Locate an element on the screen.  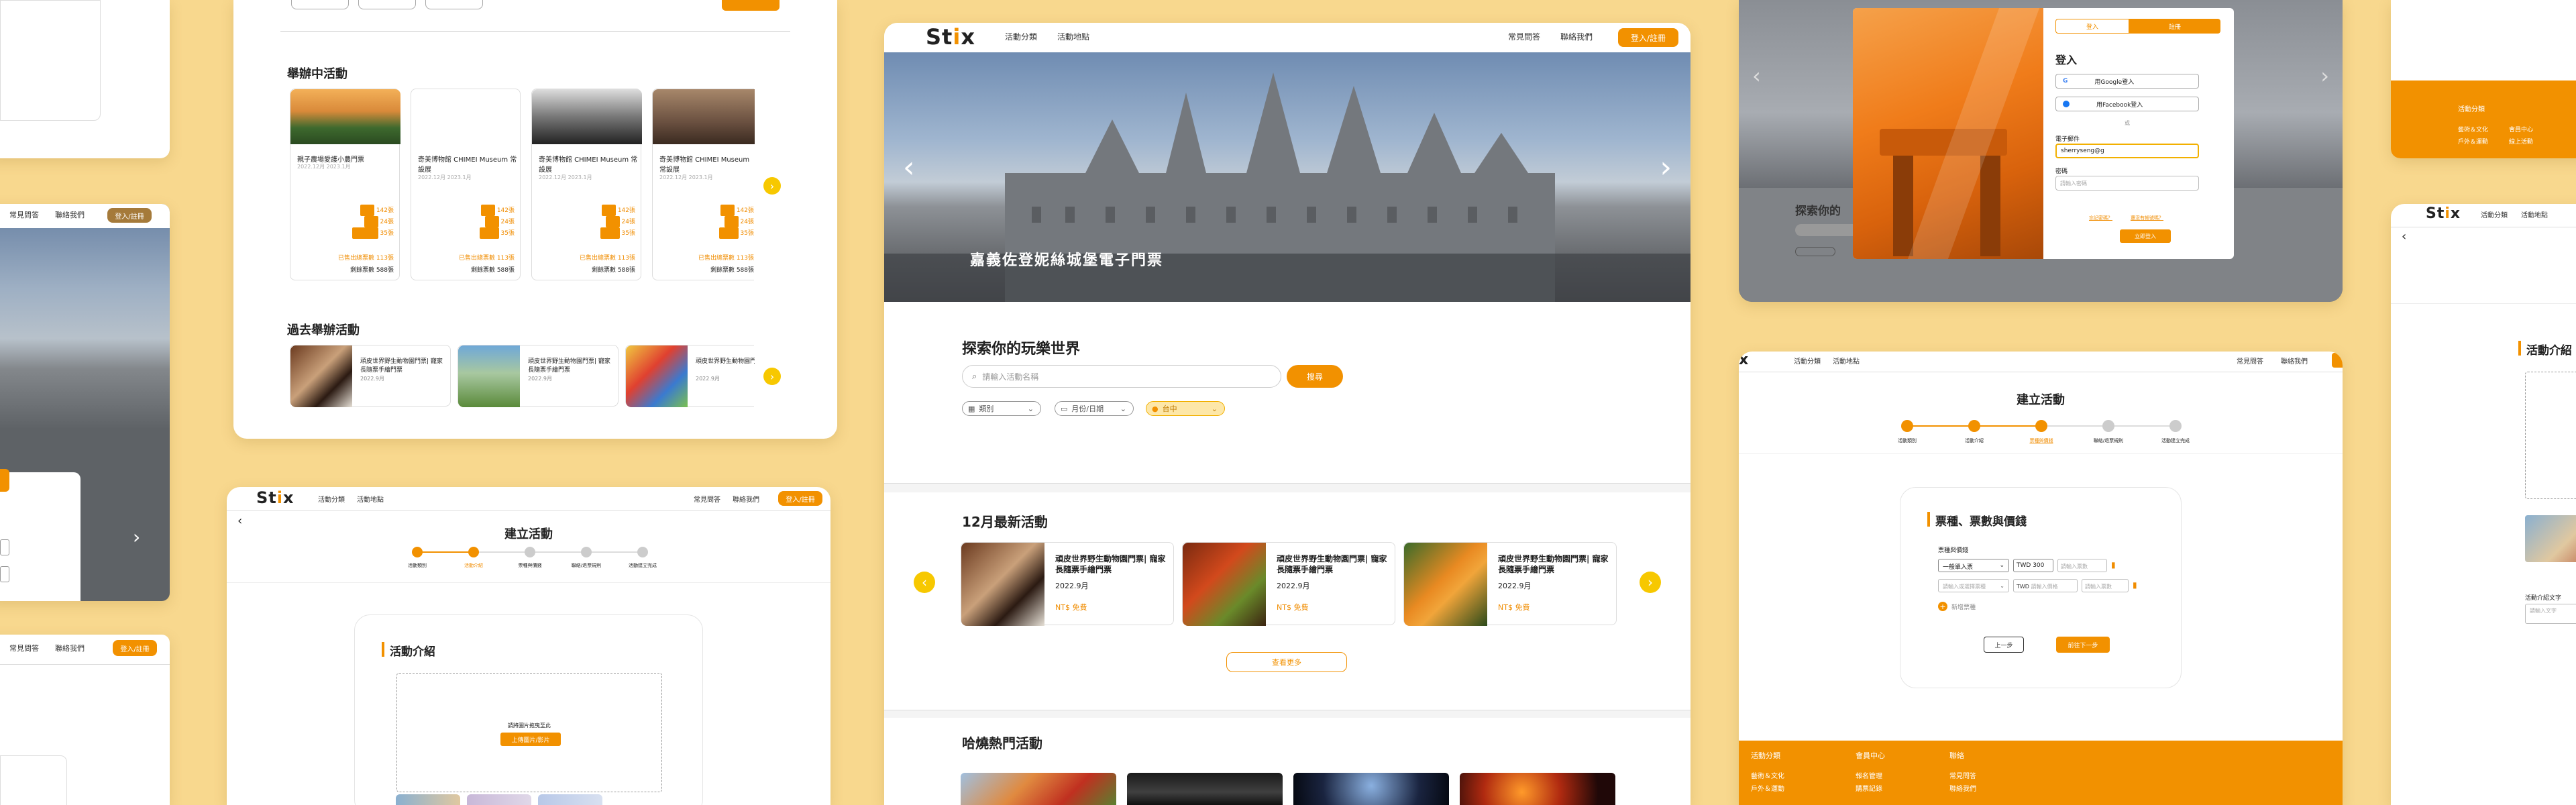
login-button is located at coordinates (2337, 360).